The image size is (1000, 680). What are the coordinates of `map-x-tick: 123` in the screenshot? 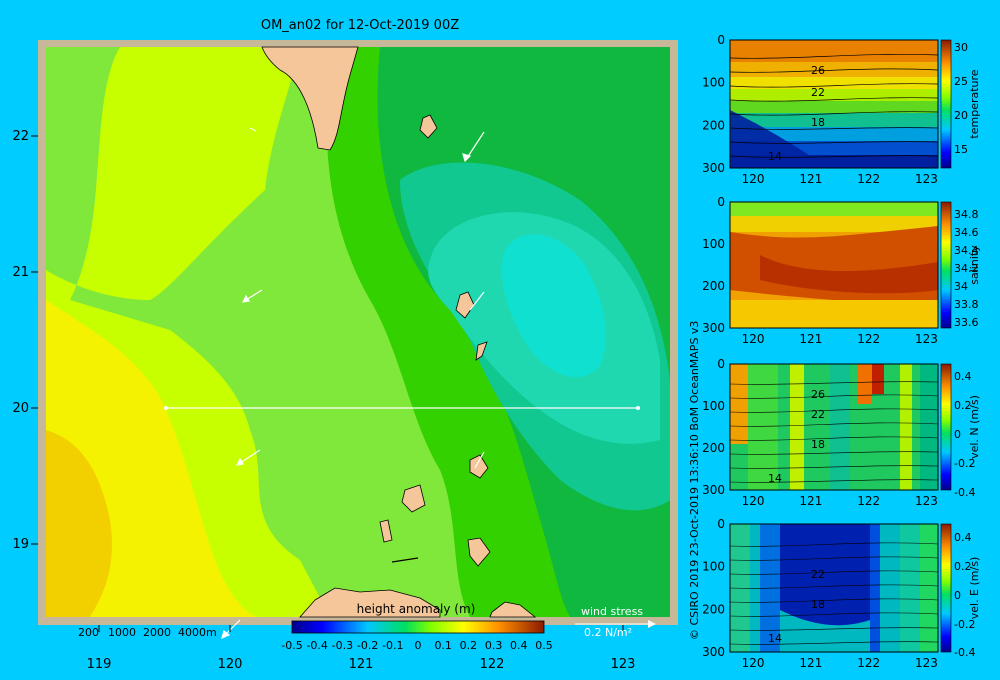 It's located at (623, 664).